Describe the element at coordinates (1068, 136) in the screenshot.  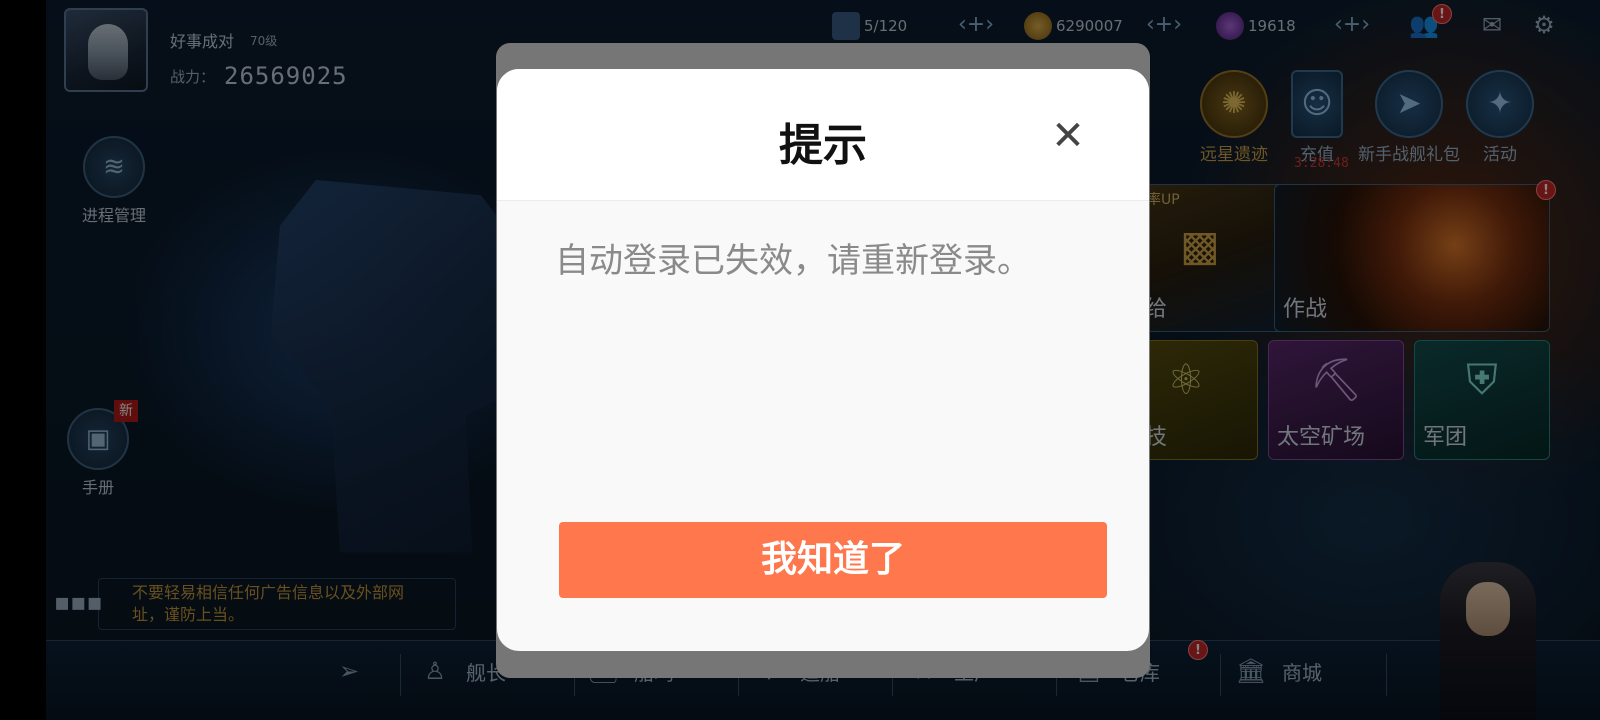
I see `close-icon: ✕` at that location.